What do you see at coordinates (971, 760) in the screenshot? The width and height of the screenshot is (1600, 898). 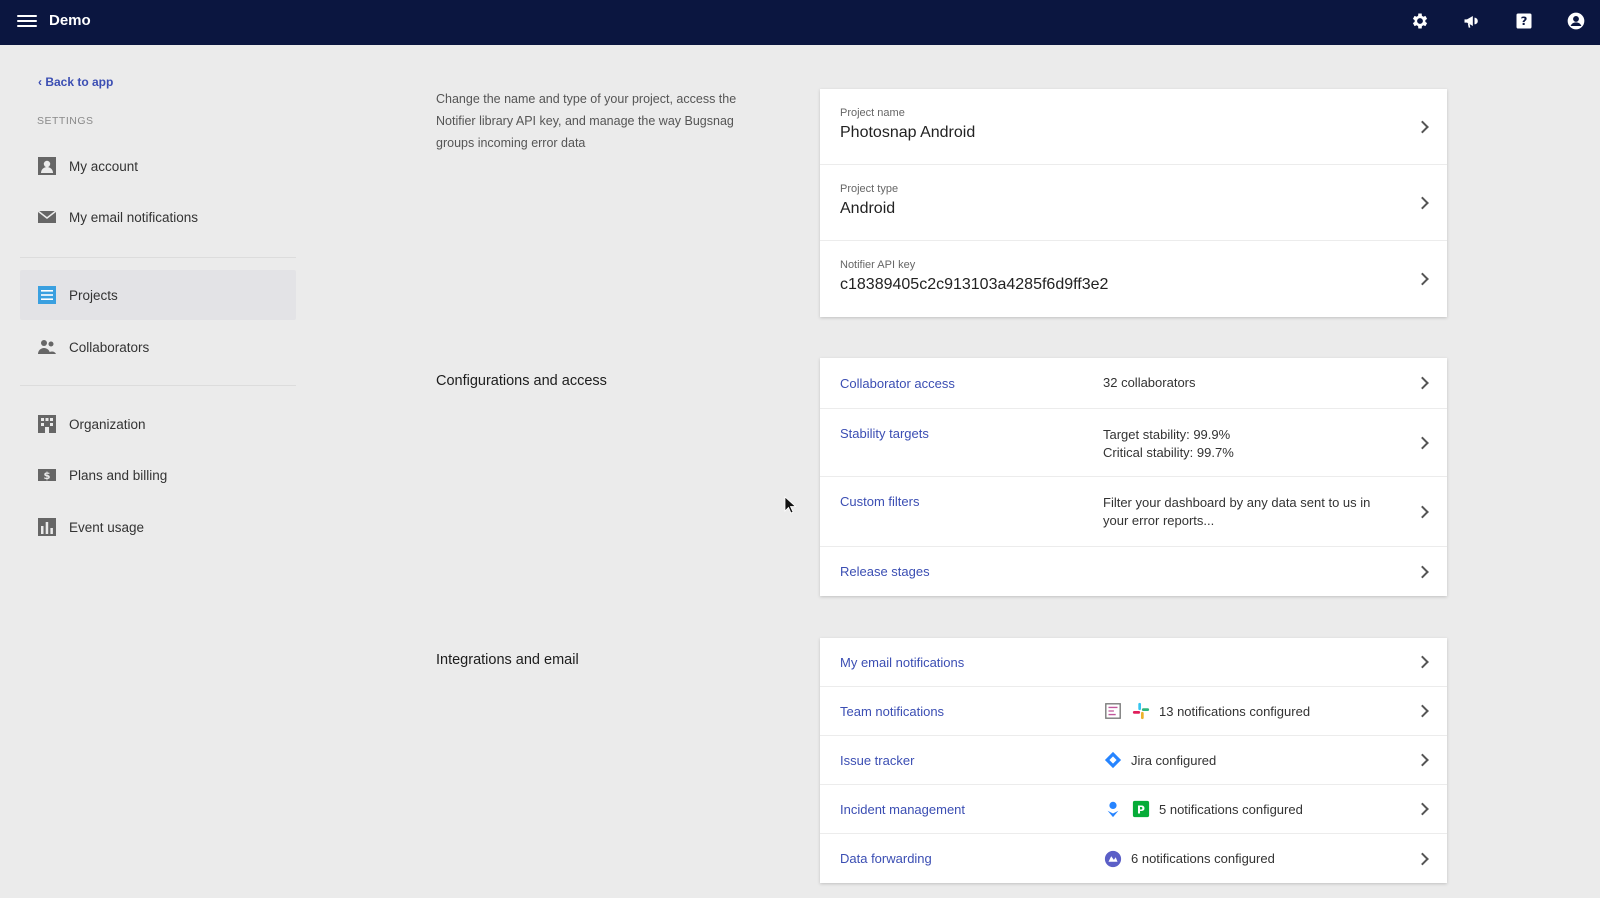 I see `row-label: Issue tracker` at bounding box center [971, 760].